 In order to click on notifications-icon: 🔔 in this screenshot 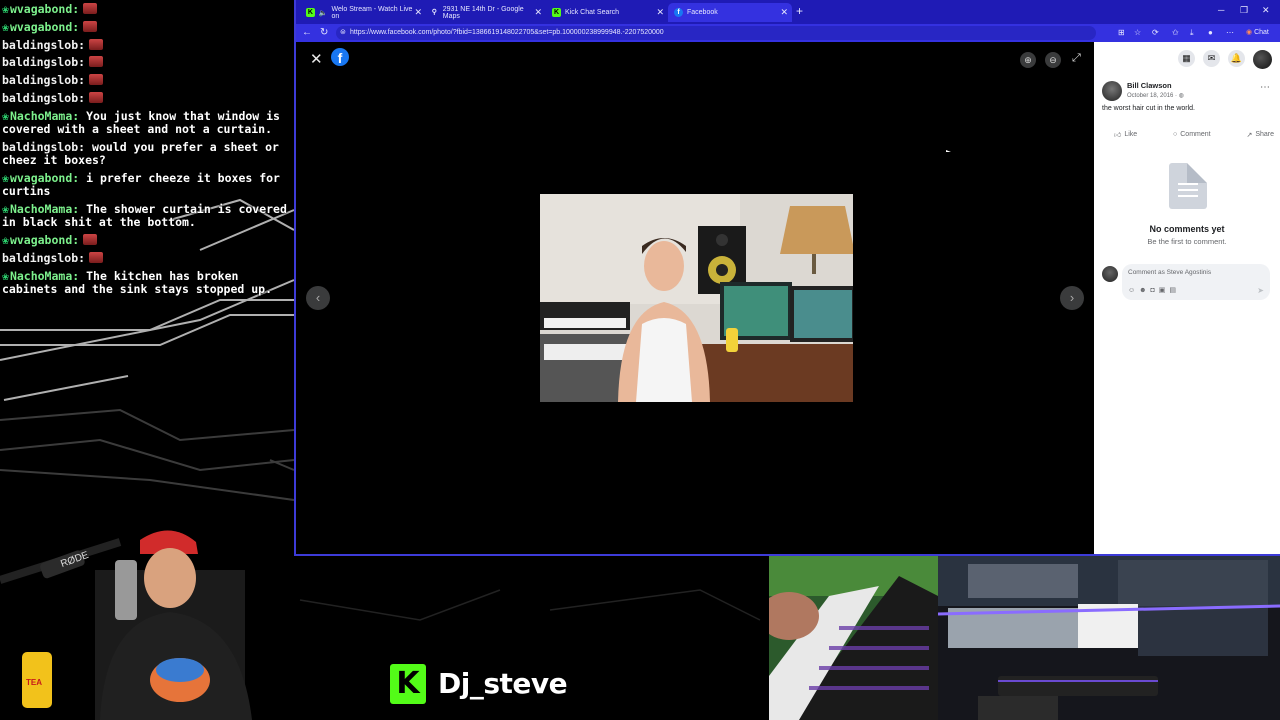, I will do `click(1236, 58)`.